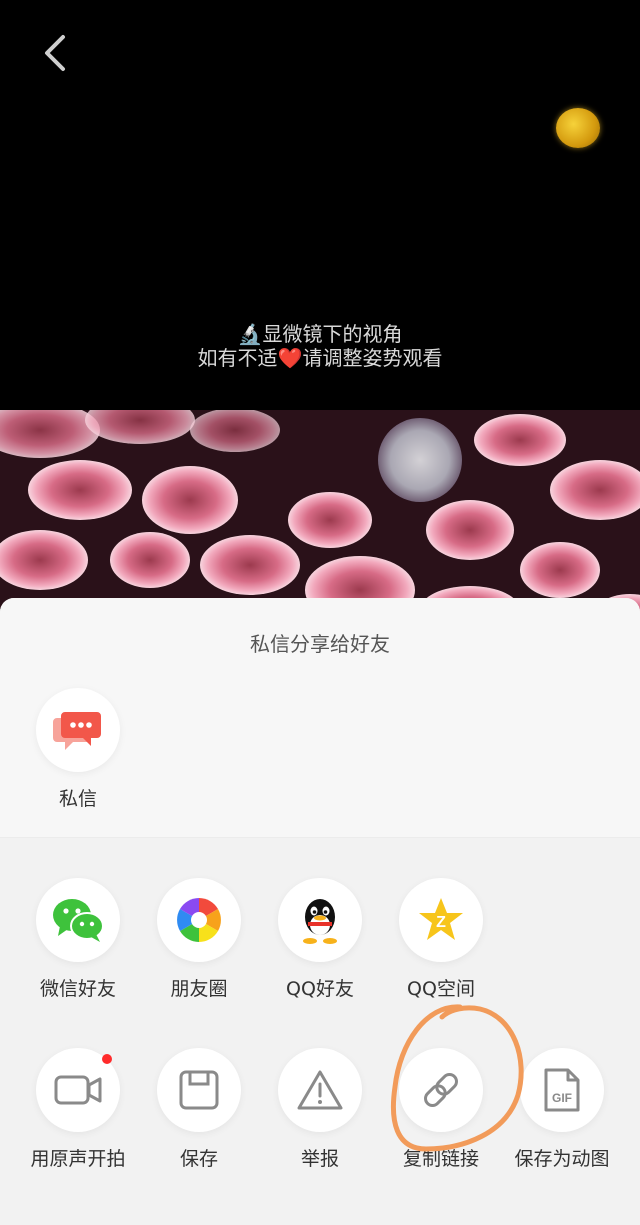 The height and width of the screenshot is (1225, 640). I want to click on private-message-circle, so click(78, 730).